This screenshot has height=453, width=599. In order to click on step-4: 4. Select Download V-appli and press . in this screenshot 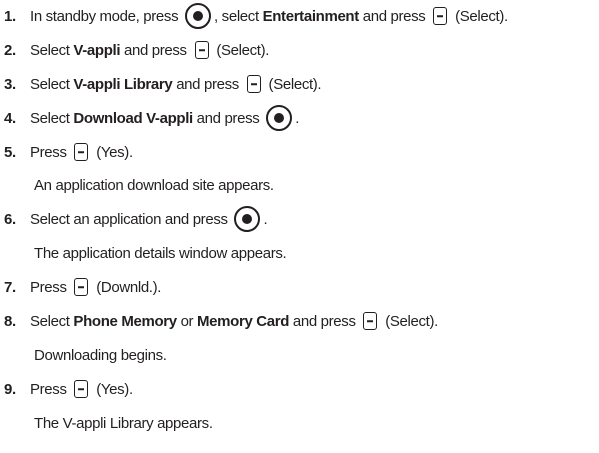, I will do `click(149, 118)`.